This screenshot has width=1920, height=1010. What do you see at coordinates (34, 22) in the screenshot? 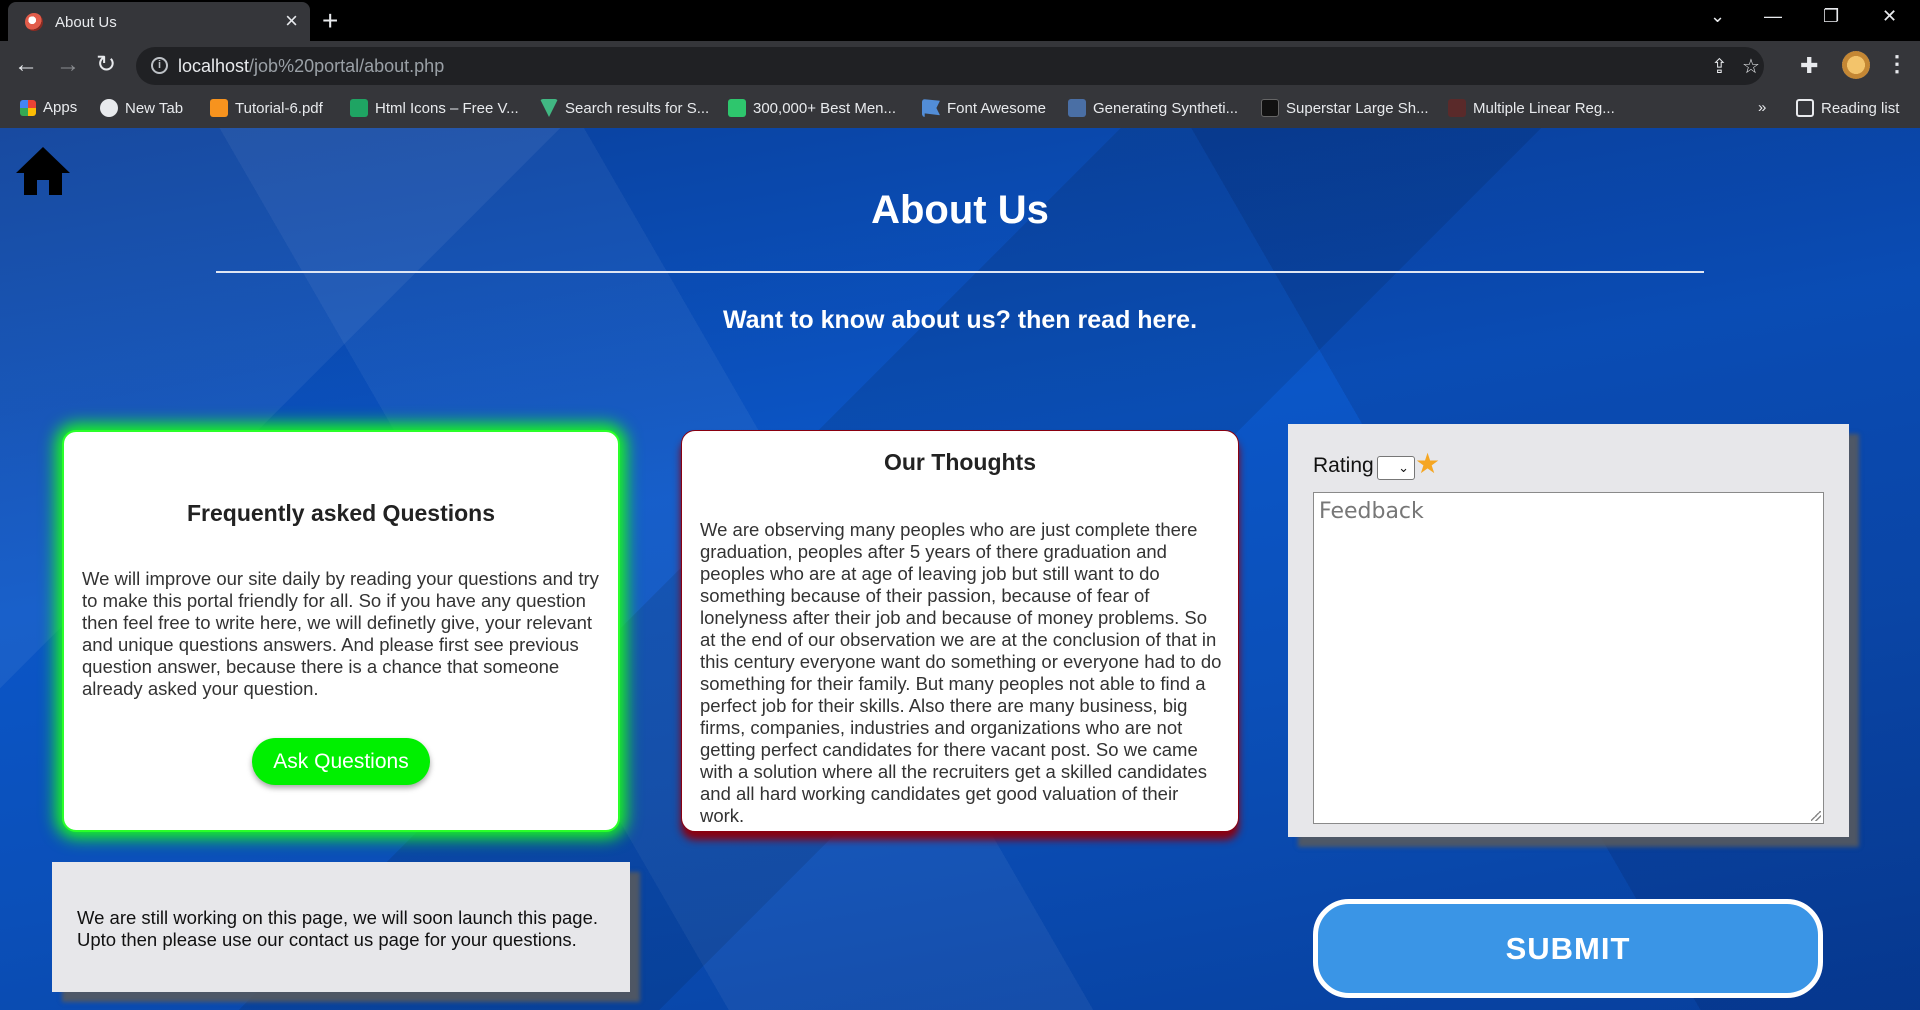
I see `site-favicon-icon` at bounding box center [34, 22].